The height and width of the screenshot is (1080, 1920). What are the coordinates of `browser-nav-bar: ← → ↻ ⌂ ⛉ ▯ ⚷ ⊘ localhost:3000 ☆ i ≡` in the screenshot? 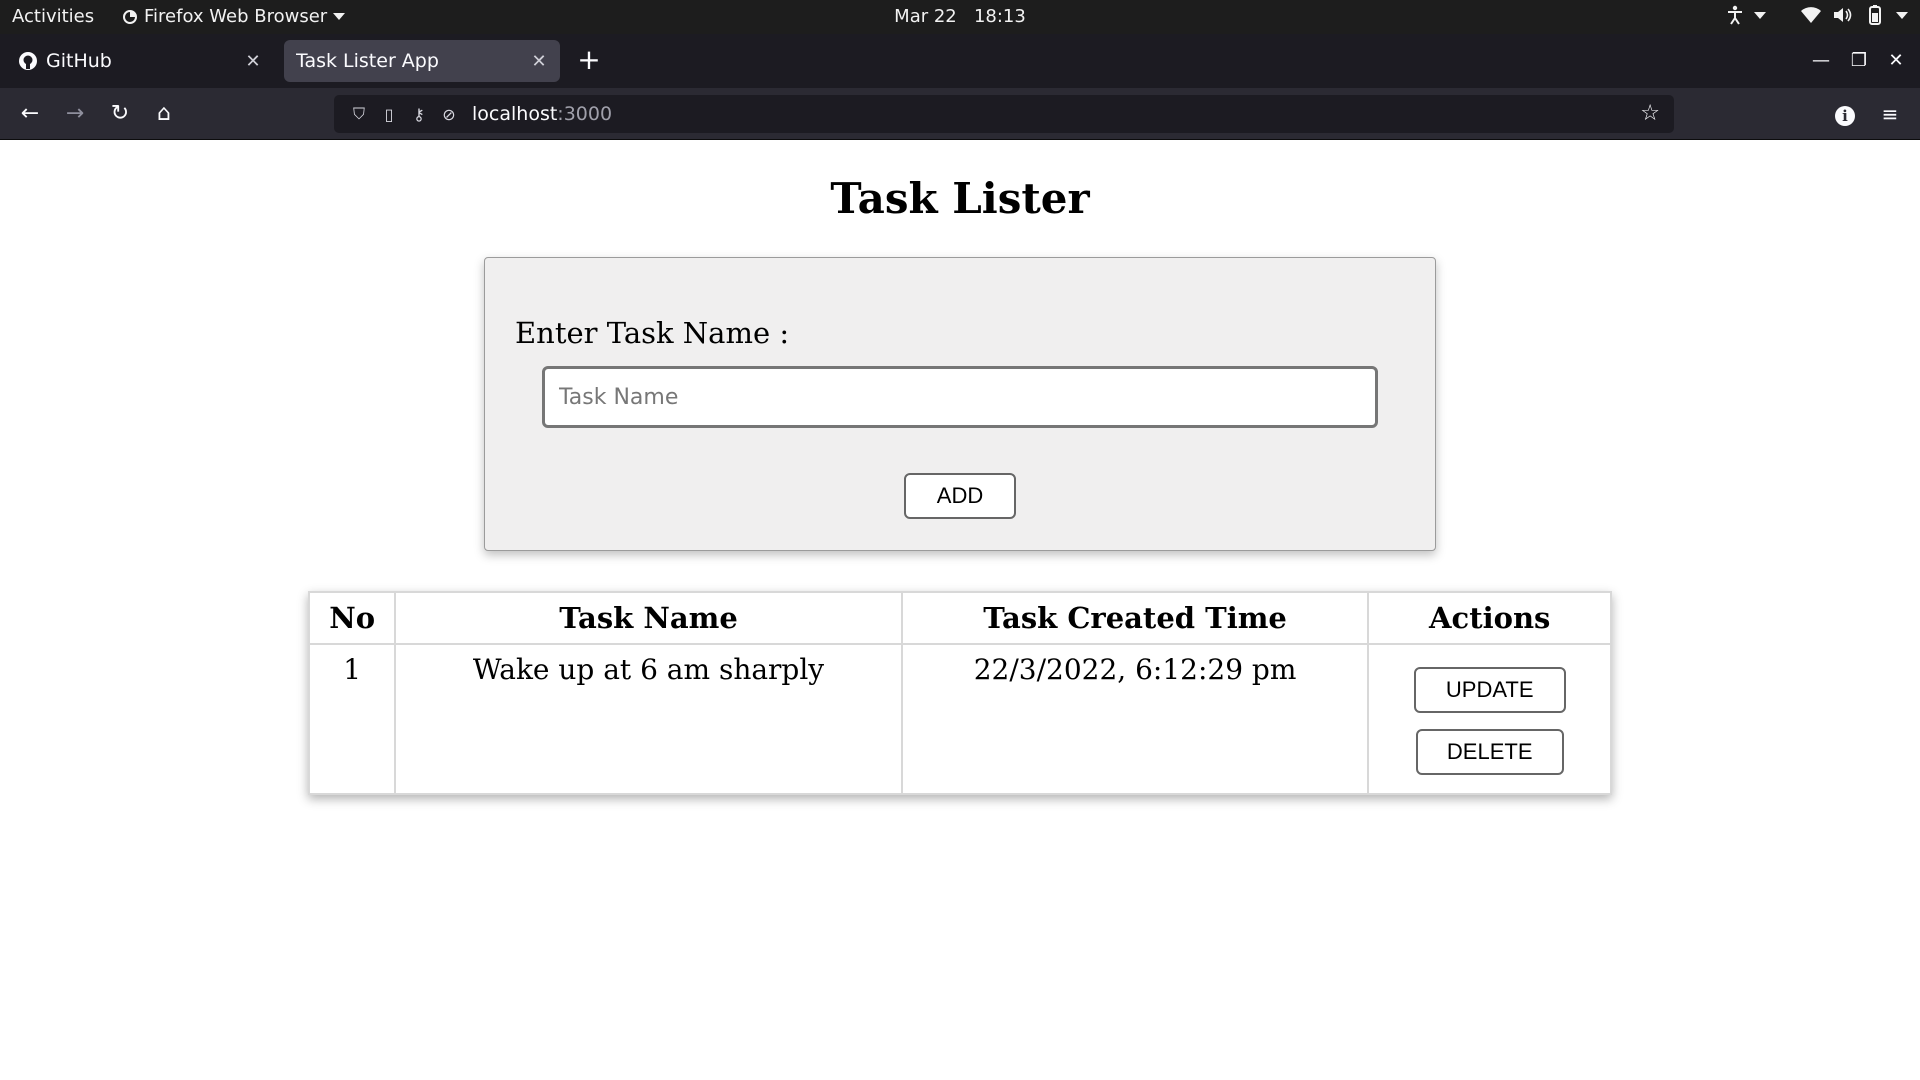 It's located at (960, 114).